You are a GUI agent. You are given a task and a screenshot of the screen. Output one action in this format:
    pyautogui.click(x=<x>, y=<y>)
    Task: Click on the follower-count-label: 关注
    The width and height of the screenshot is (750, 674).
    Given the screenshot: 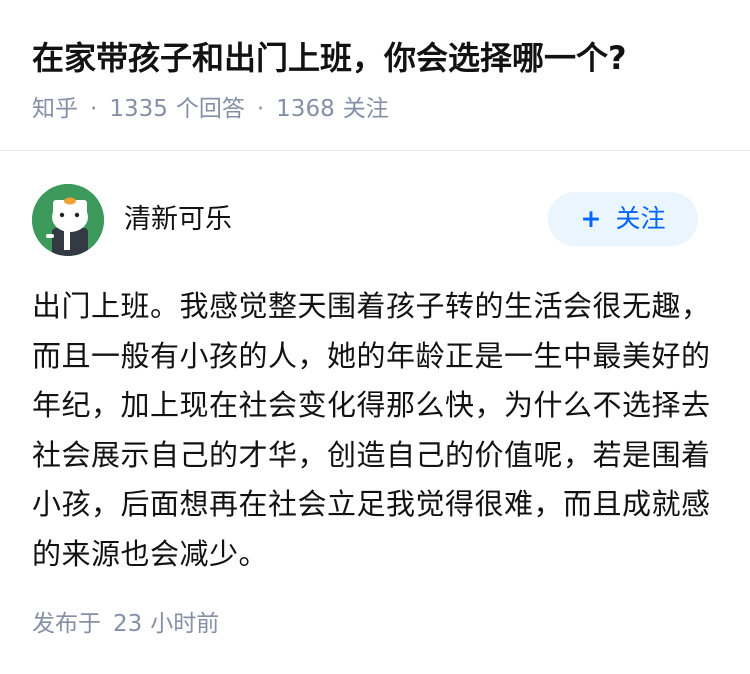 What is the action you would take?
    pyautogui.click(x=365, y=109)
    